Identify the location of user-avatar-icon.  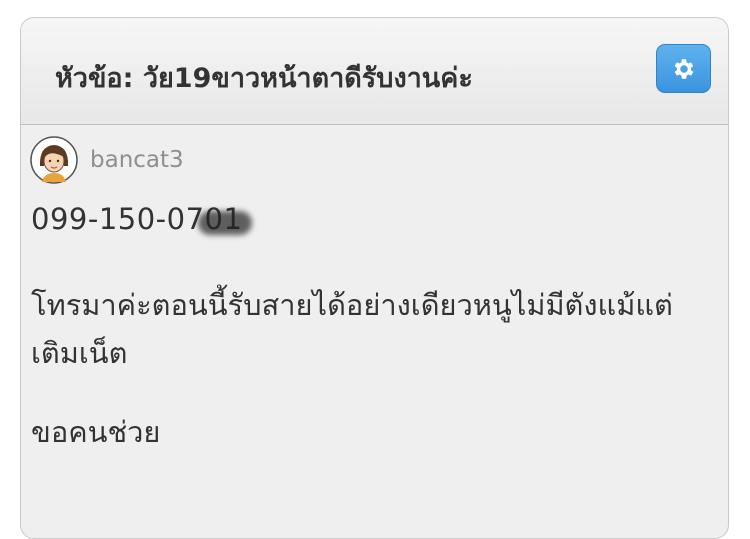
(54, 160).